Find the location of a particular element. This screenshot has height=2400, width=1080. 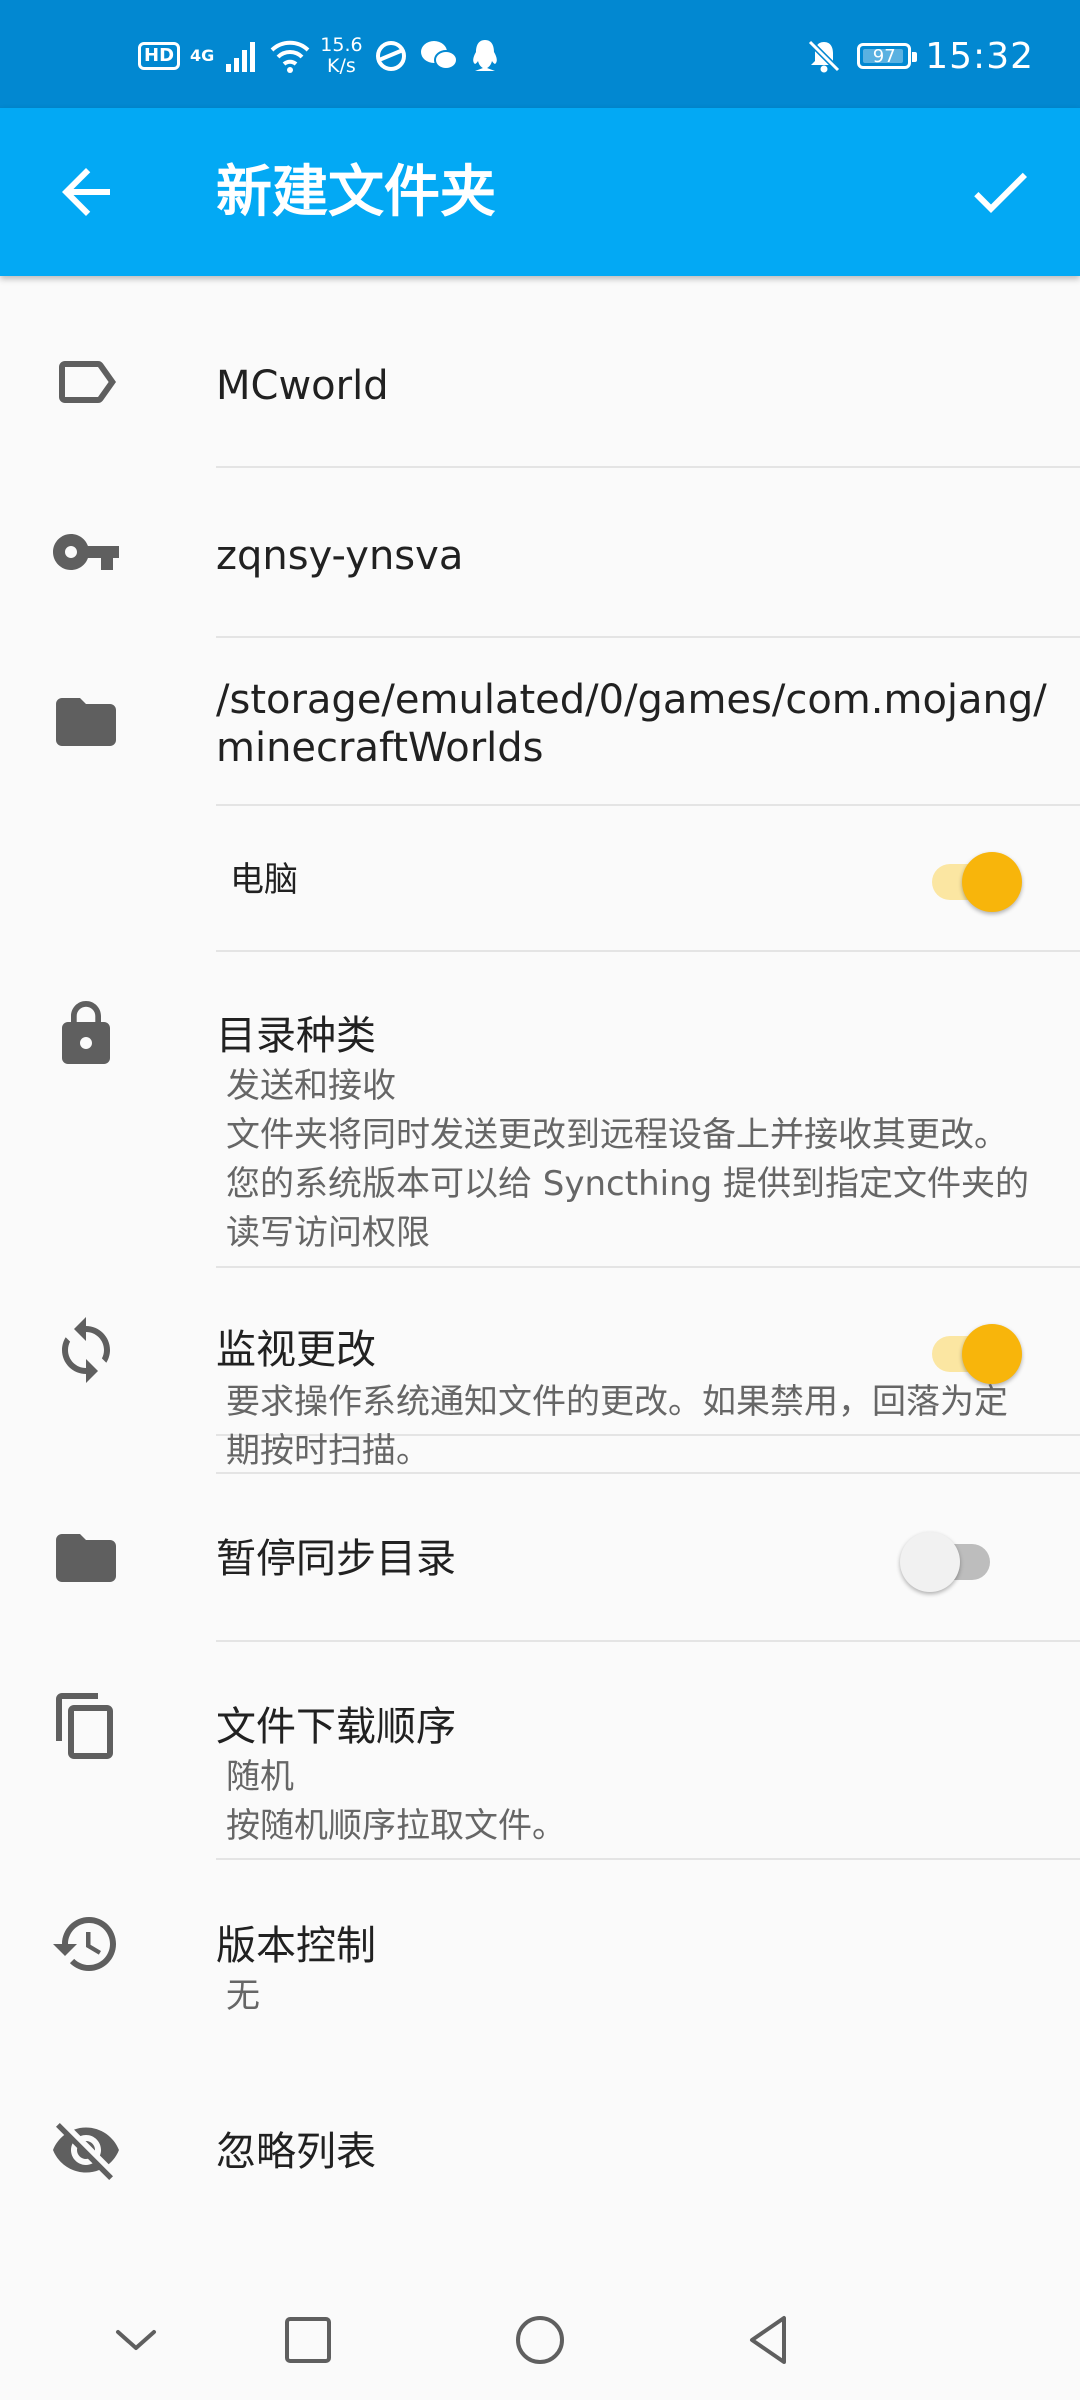

nav-back-button is located at coordinates (770, 2340).